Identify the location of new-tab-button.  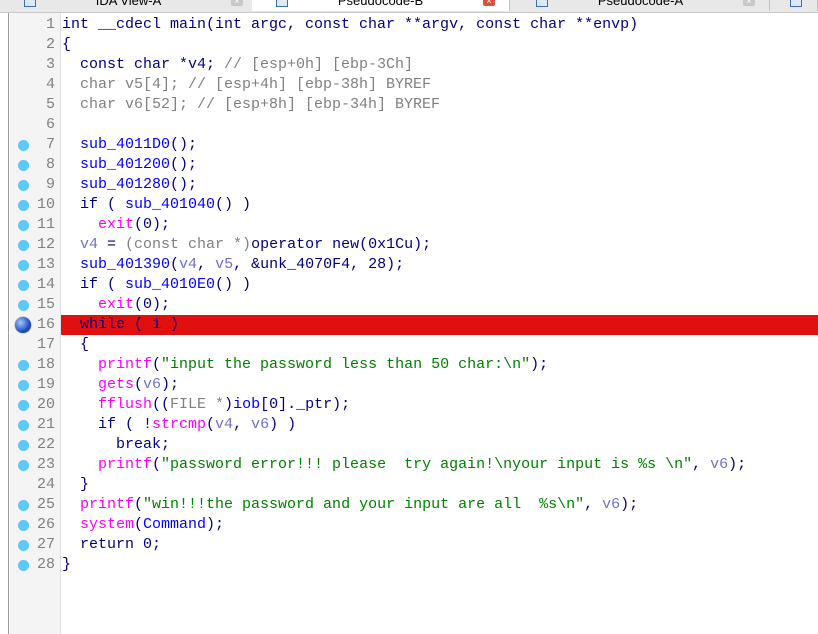
(795, 5).